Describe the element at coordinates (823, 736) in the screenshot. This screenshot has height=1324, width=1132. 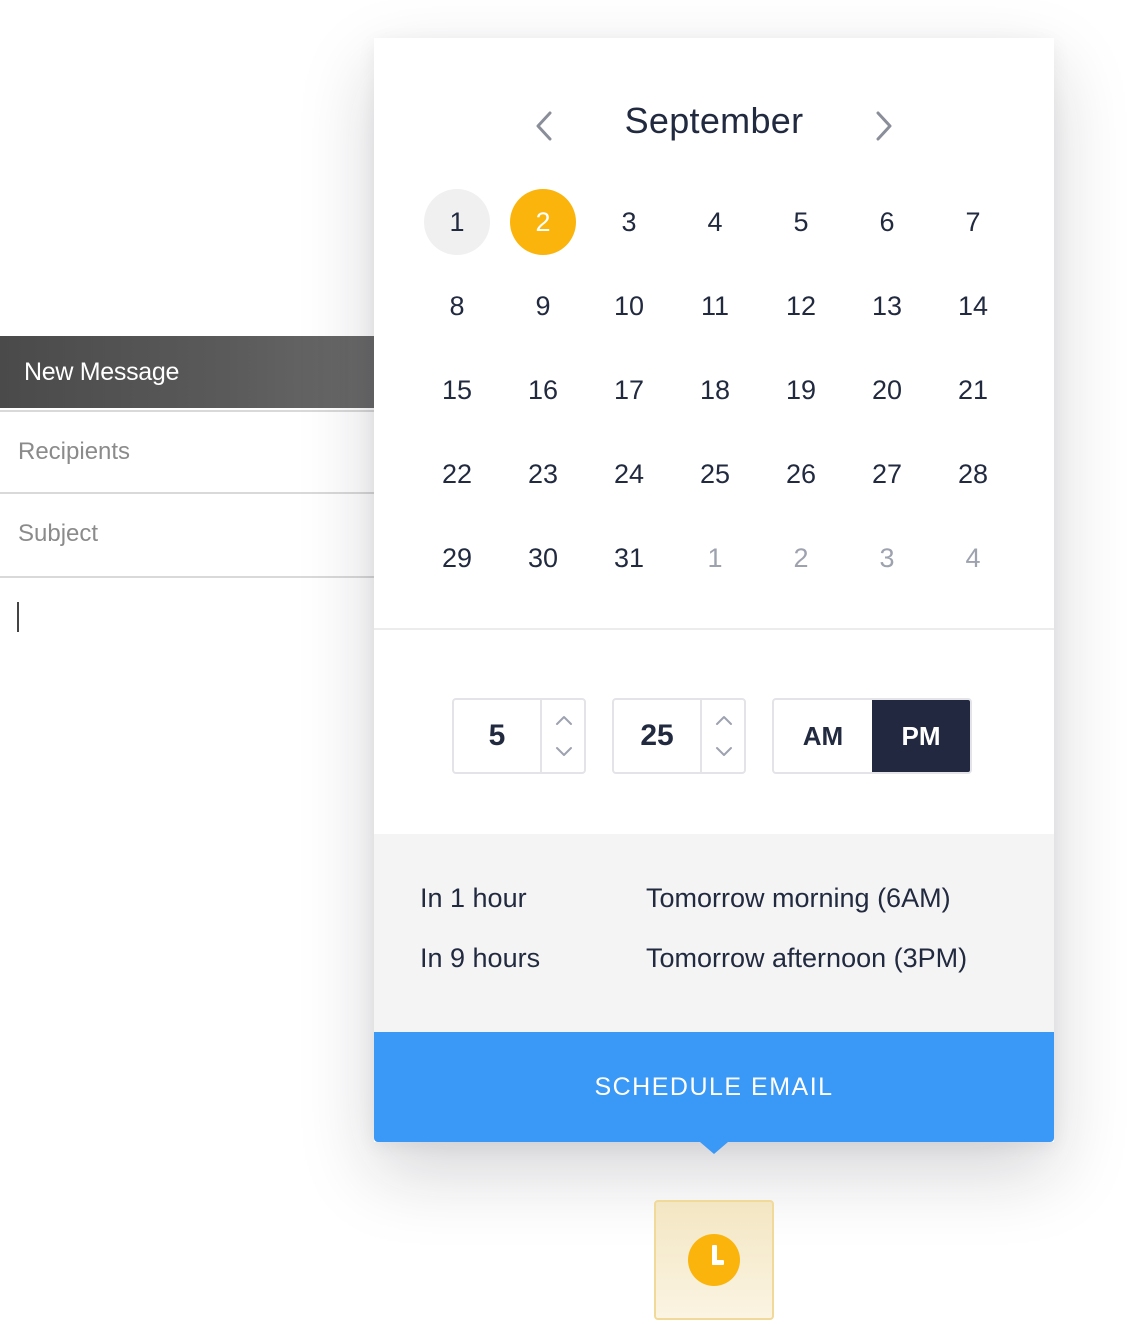
I see `am-button: AM` at that location.